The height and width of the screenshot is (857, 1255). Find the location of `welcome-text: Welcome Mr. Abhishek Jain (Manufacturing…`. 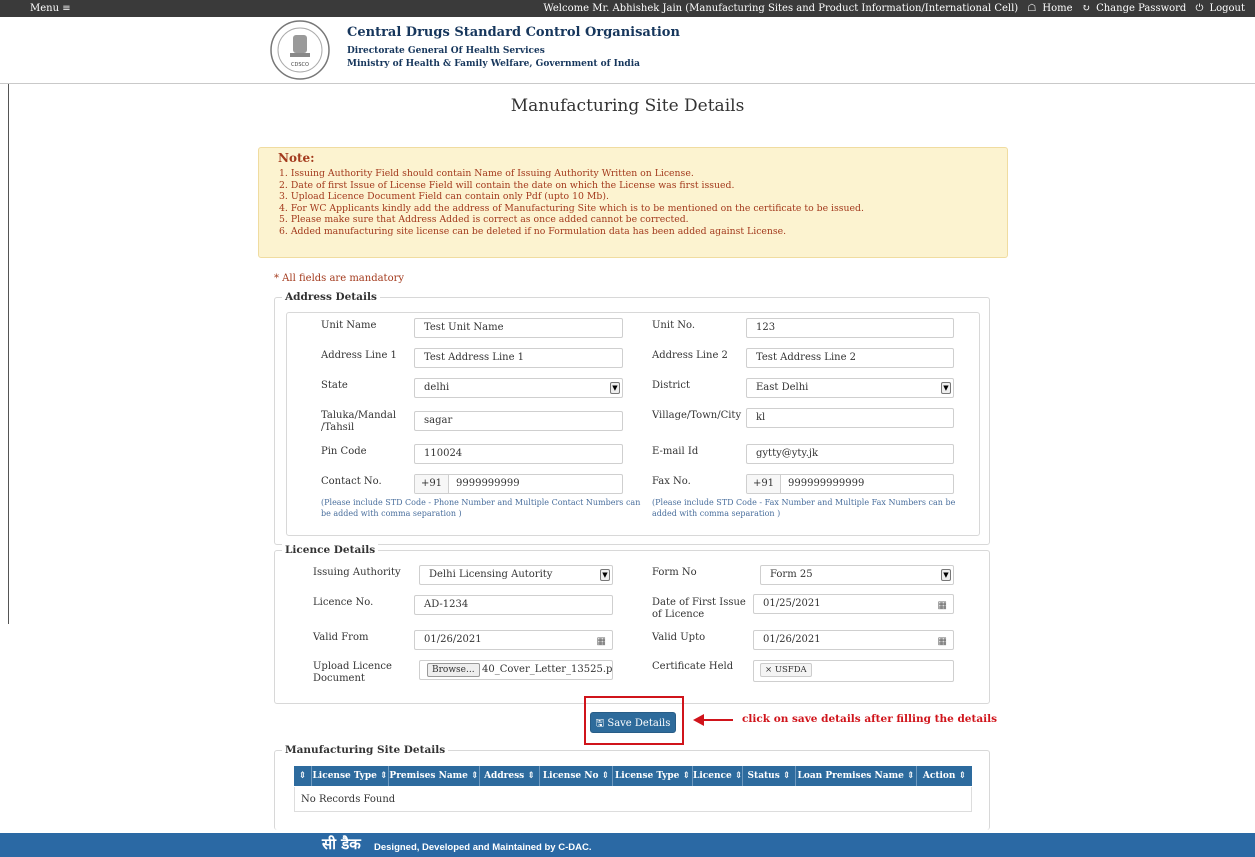

welcome-text: Welcome Mr. Abhishek Jain (Manufacturing… is located at coordinates (781, 8).